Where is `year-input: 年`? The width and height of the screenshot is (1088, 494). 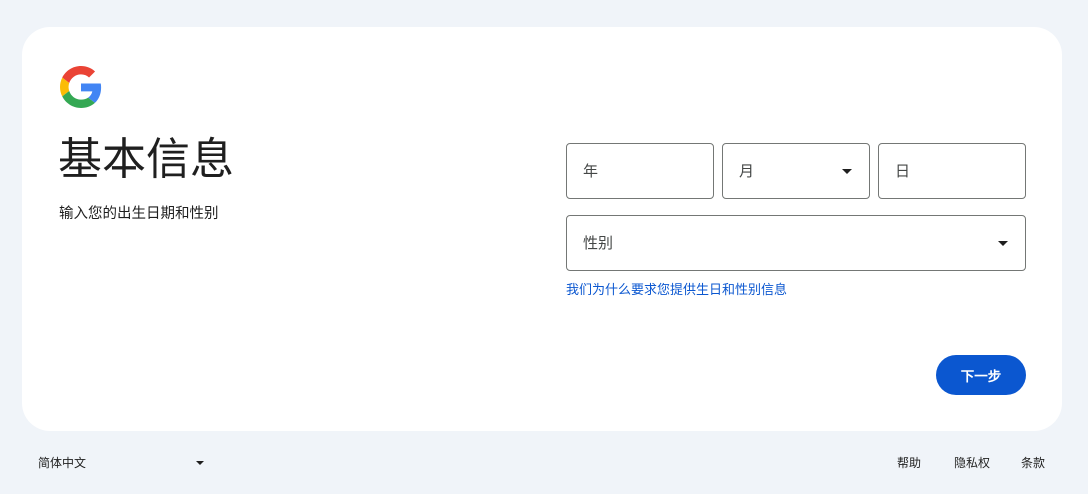
year-input: 年 is located at coordinates (640, 171).